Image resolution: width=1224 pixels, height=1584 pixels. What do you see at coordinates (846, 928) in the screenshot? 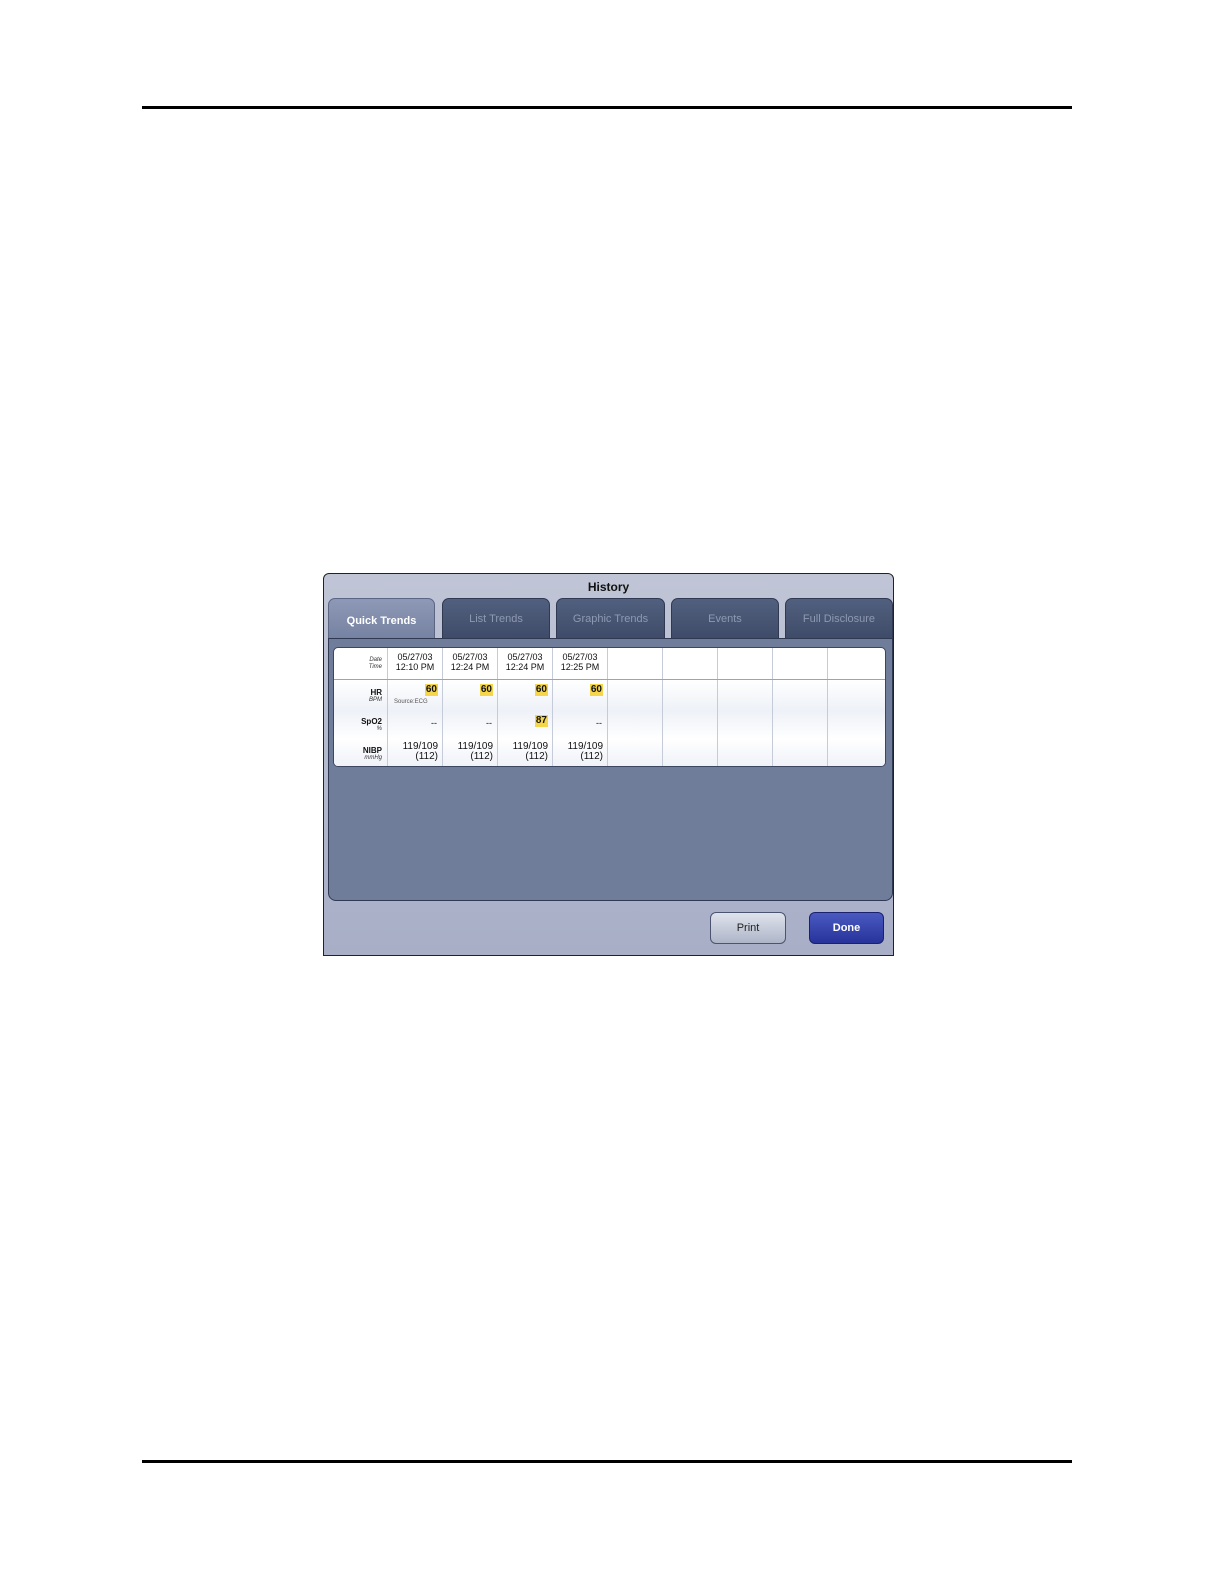
I see `done-button: Done` at bounding box center [846, 928].